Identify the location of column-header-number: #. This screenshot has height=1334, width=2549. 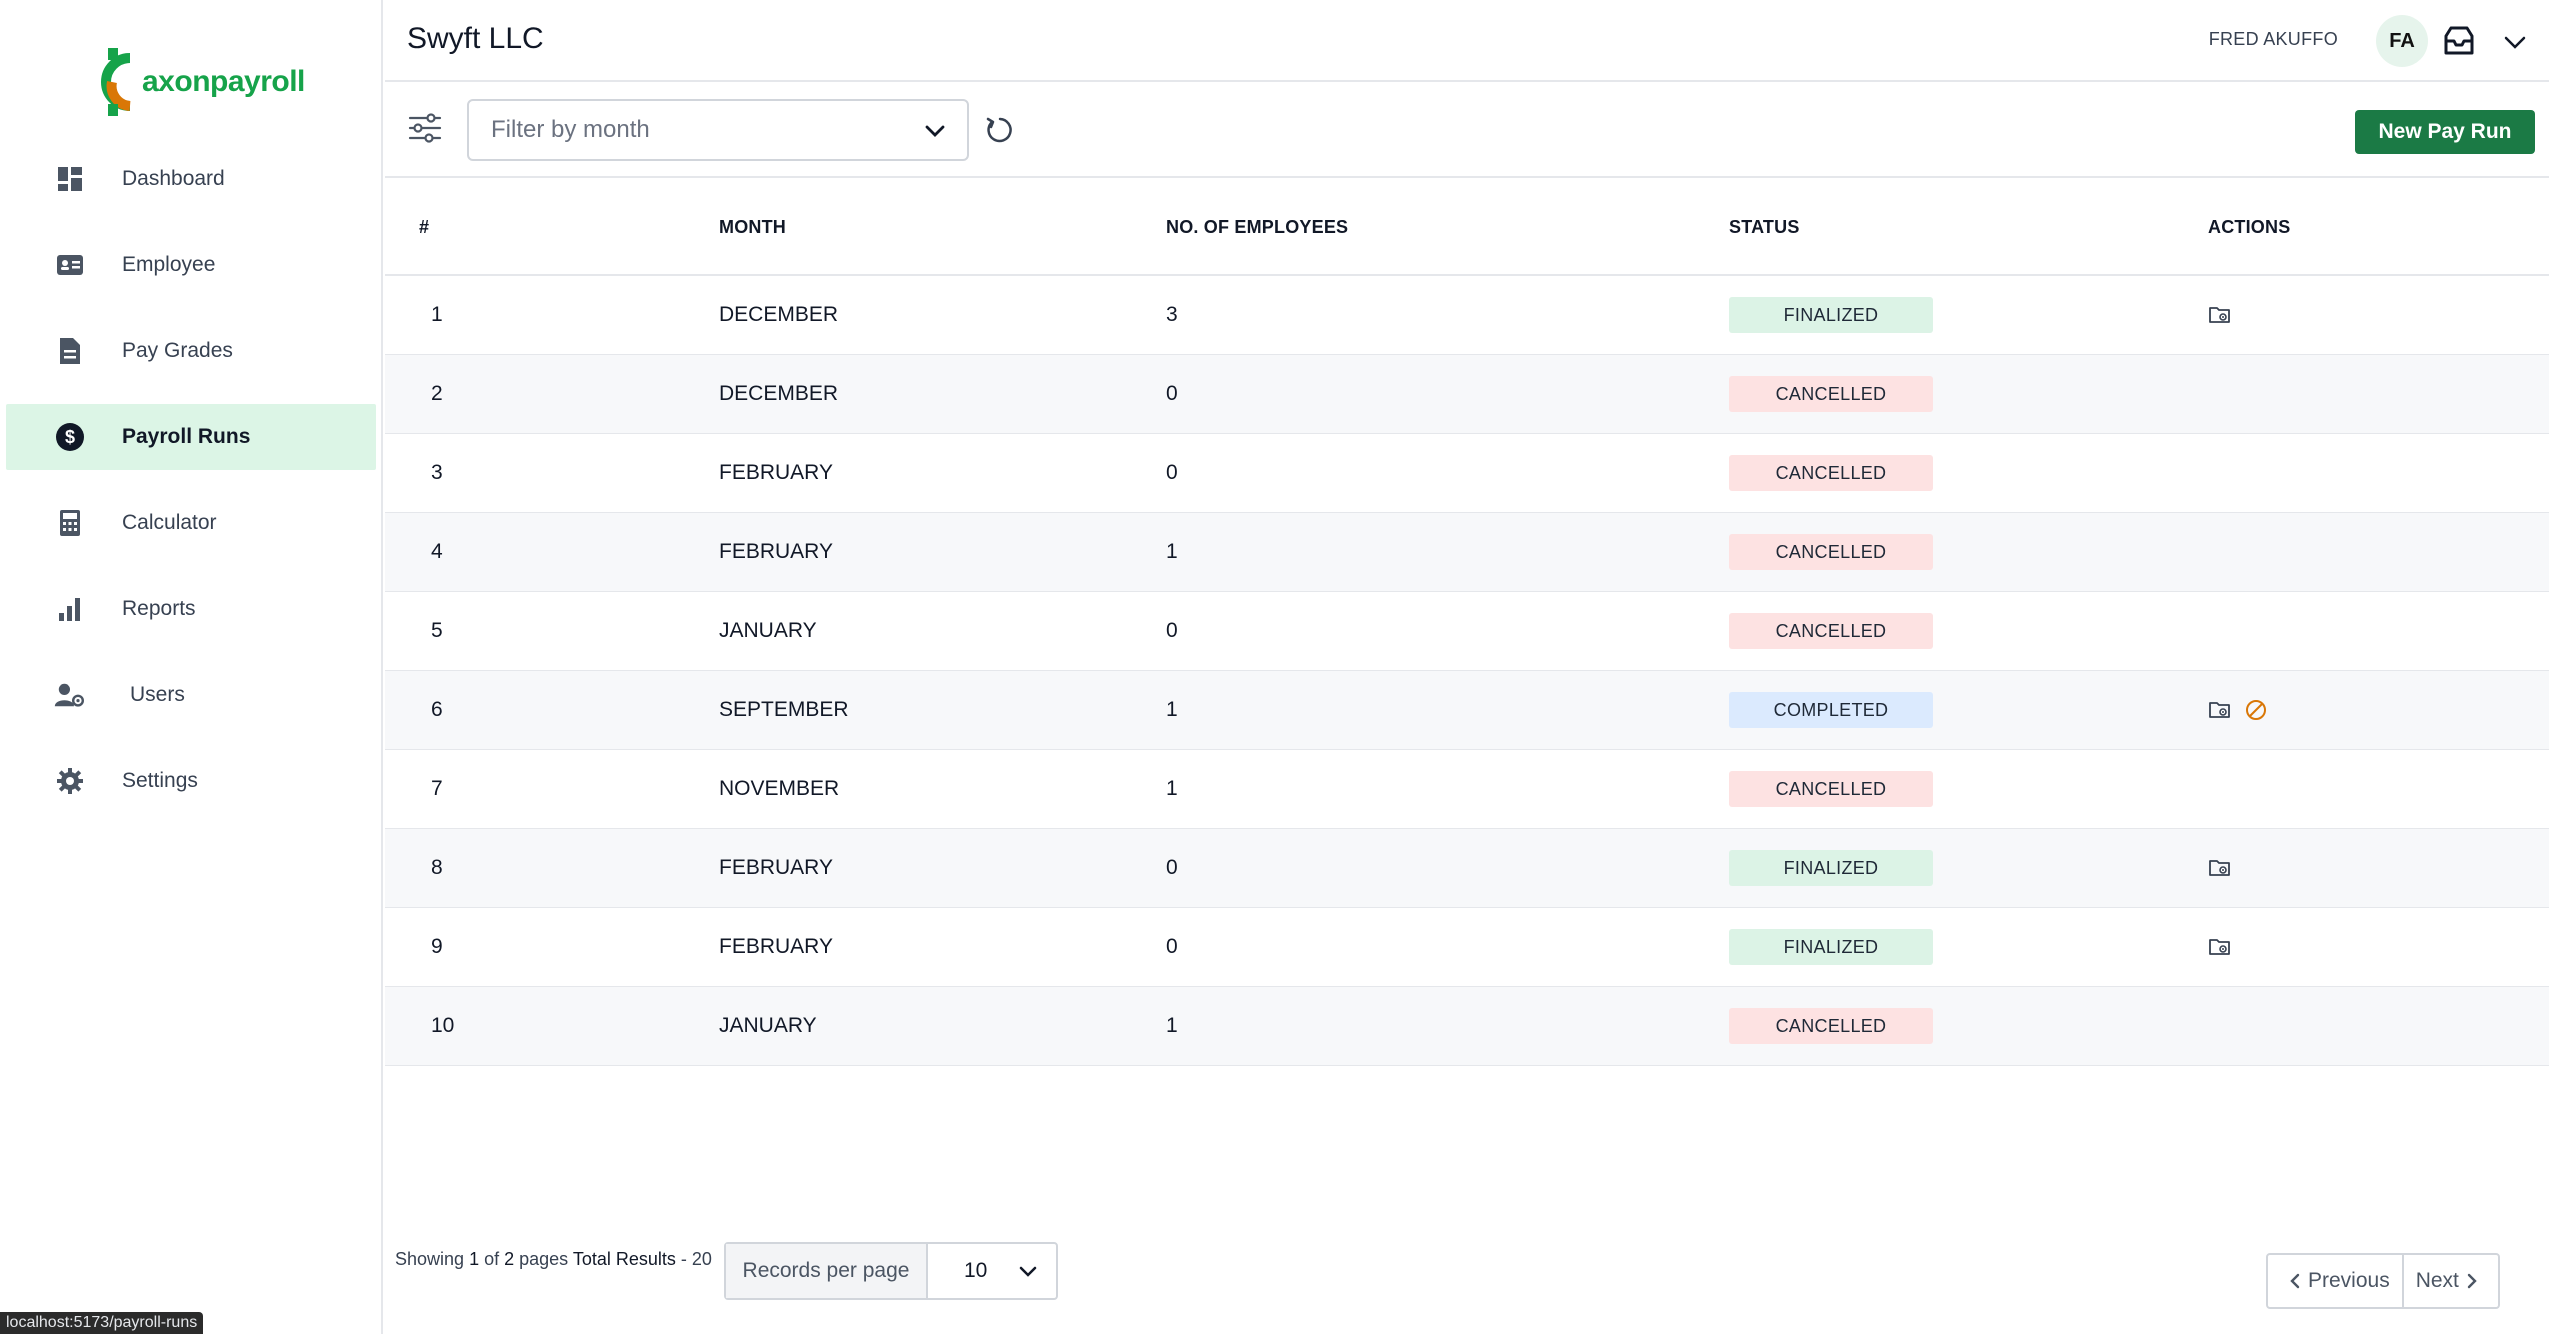
(424, 226).